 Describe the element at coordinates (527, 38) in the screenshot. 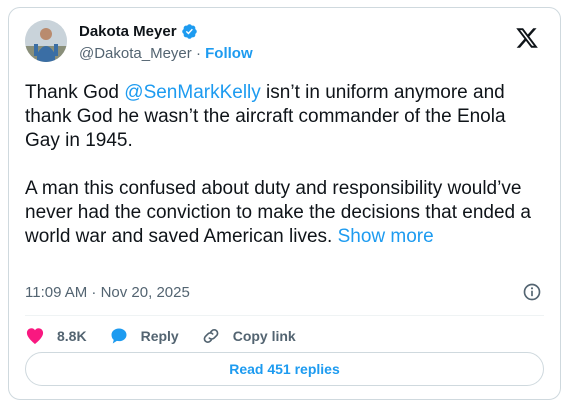

I see `x-logo-icon` at that location.